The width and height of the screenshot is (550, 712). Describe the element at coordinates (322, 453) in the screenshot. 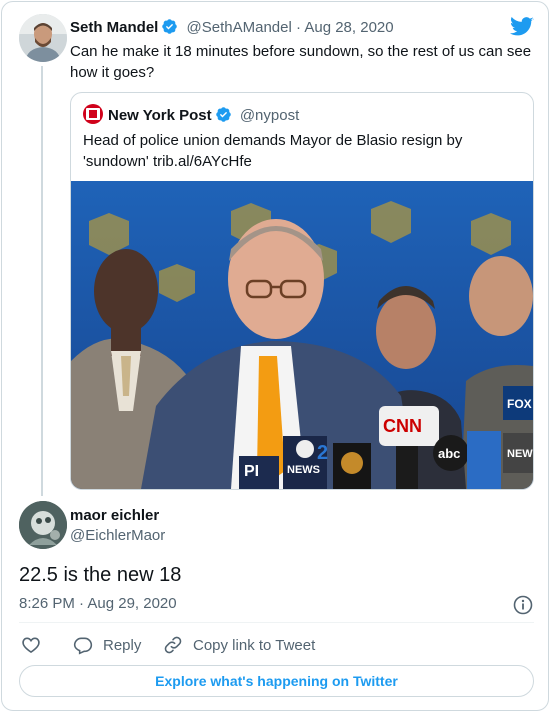

I see `mic-flag-news2-number: 2` at that location.